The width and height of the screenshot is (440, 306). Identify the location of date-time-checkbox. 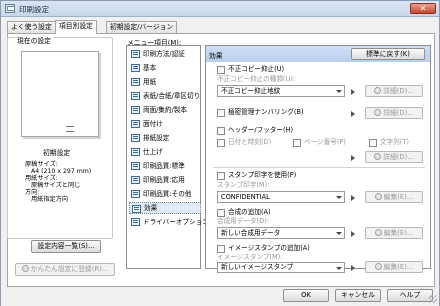
(221, 143).